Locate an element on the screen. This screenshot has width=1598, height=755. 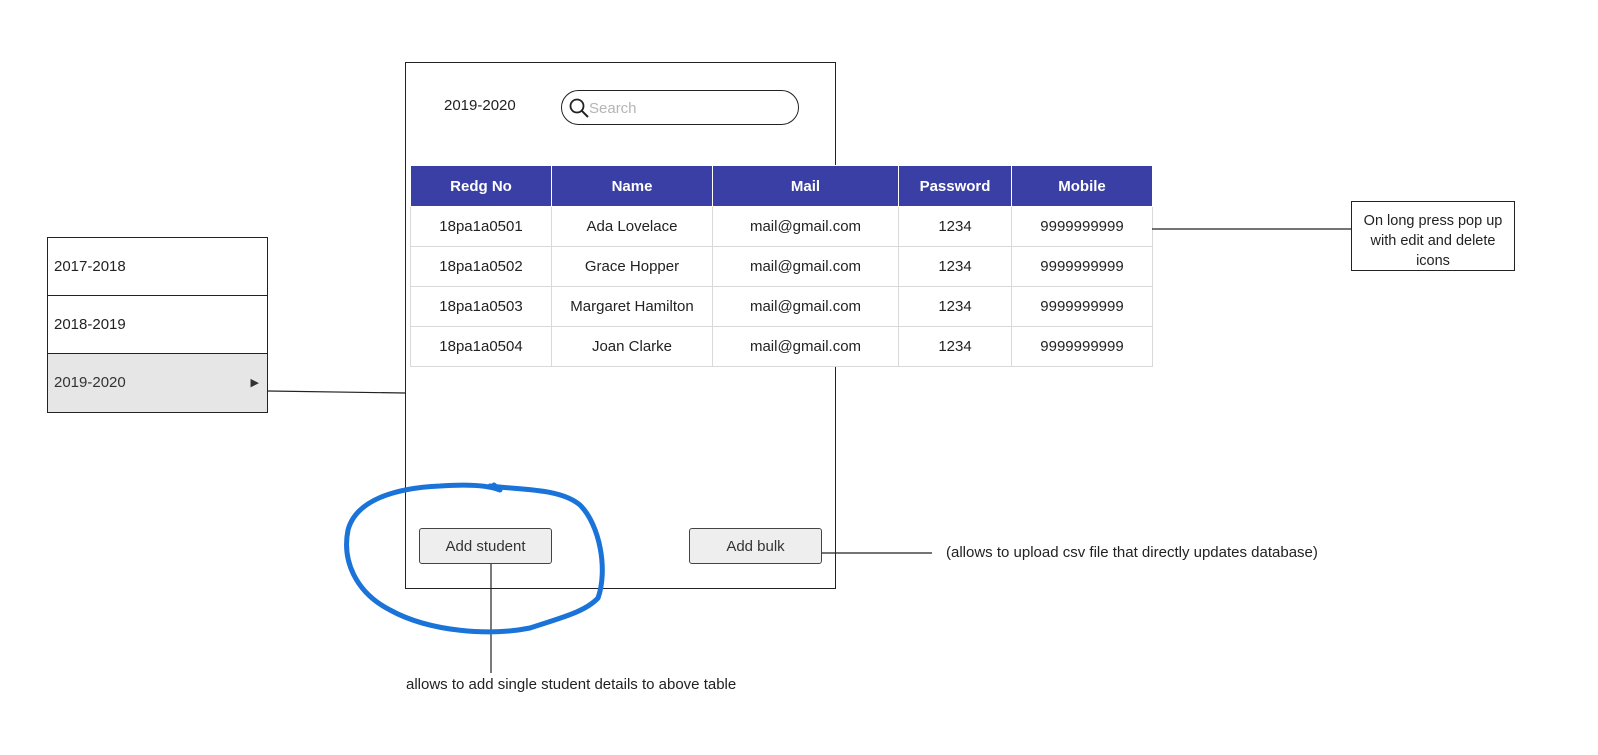
year-item-2017-2018: 2017-2018 is located at coordinates (157, 267).